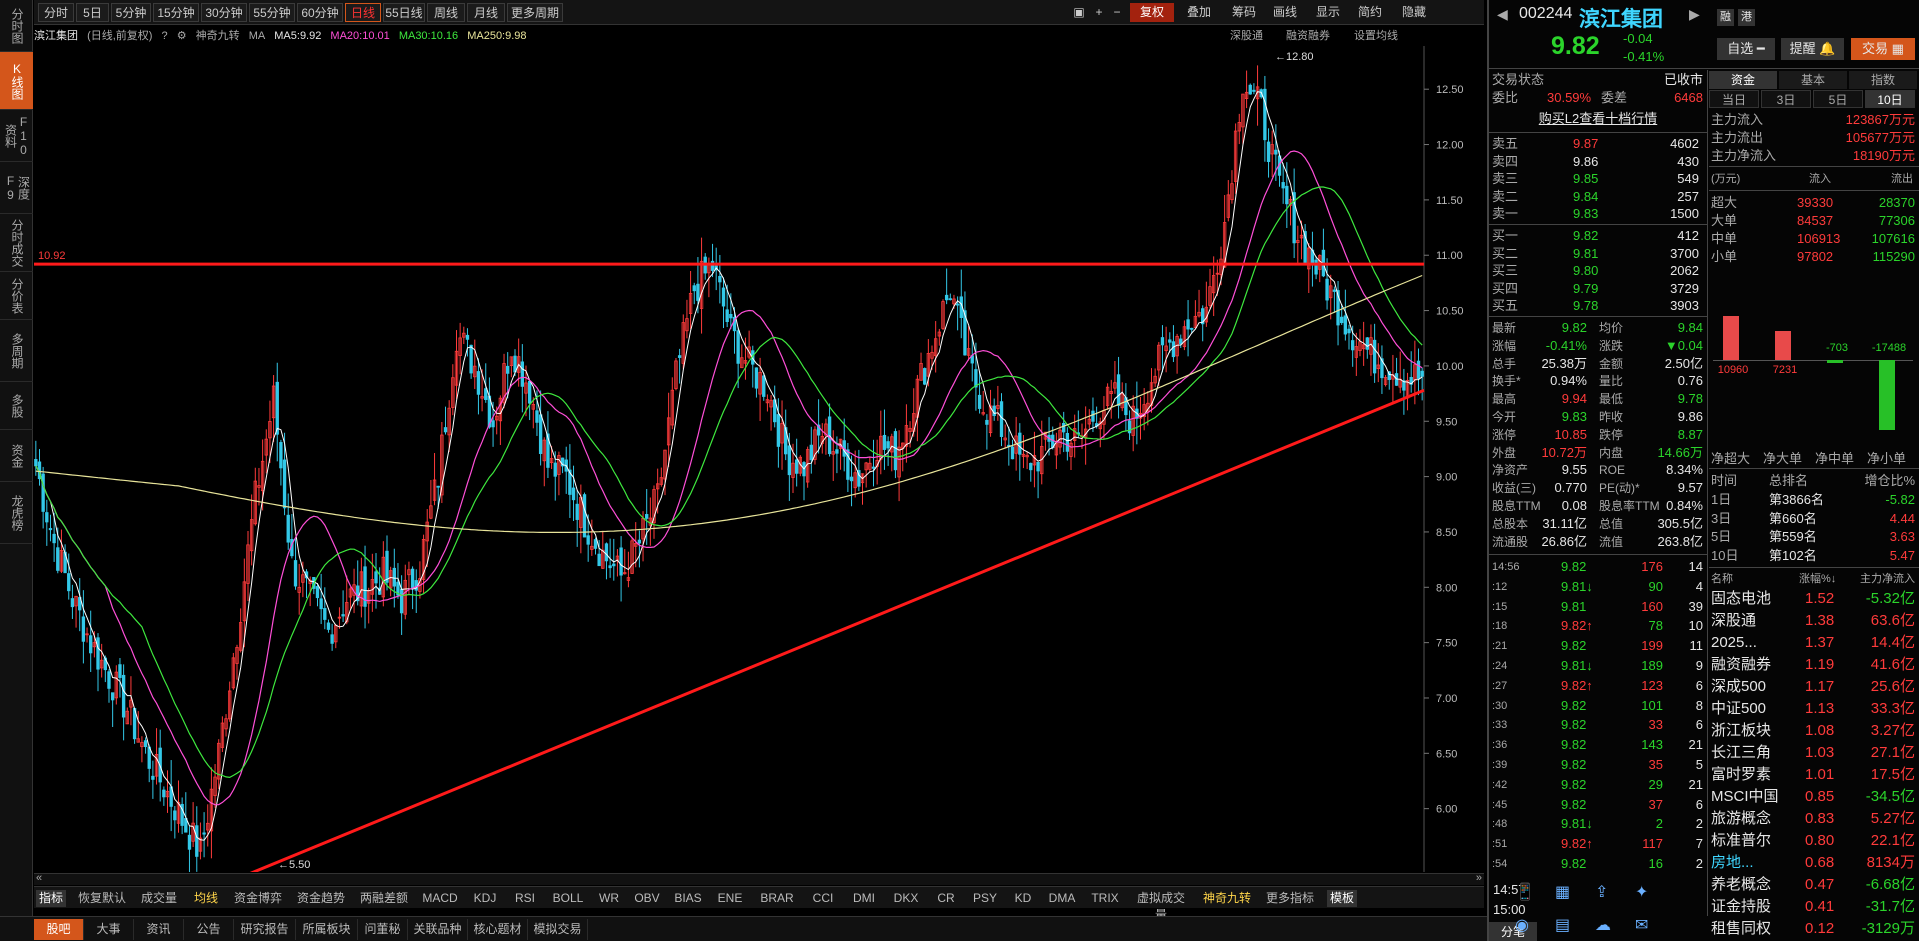 Image resolution: width=1919 pixels, height=941 pixels. What do you see at coordinates (1741, 599) in the screenshot?
I see `sector-name: 固态电池` at bounding box center [1741, 599].